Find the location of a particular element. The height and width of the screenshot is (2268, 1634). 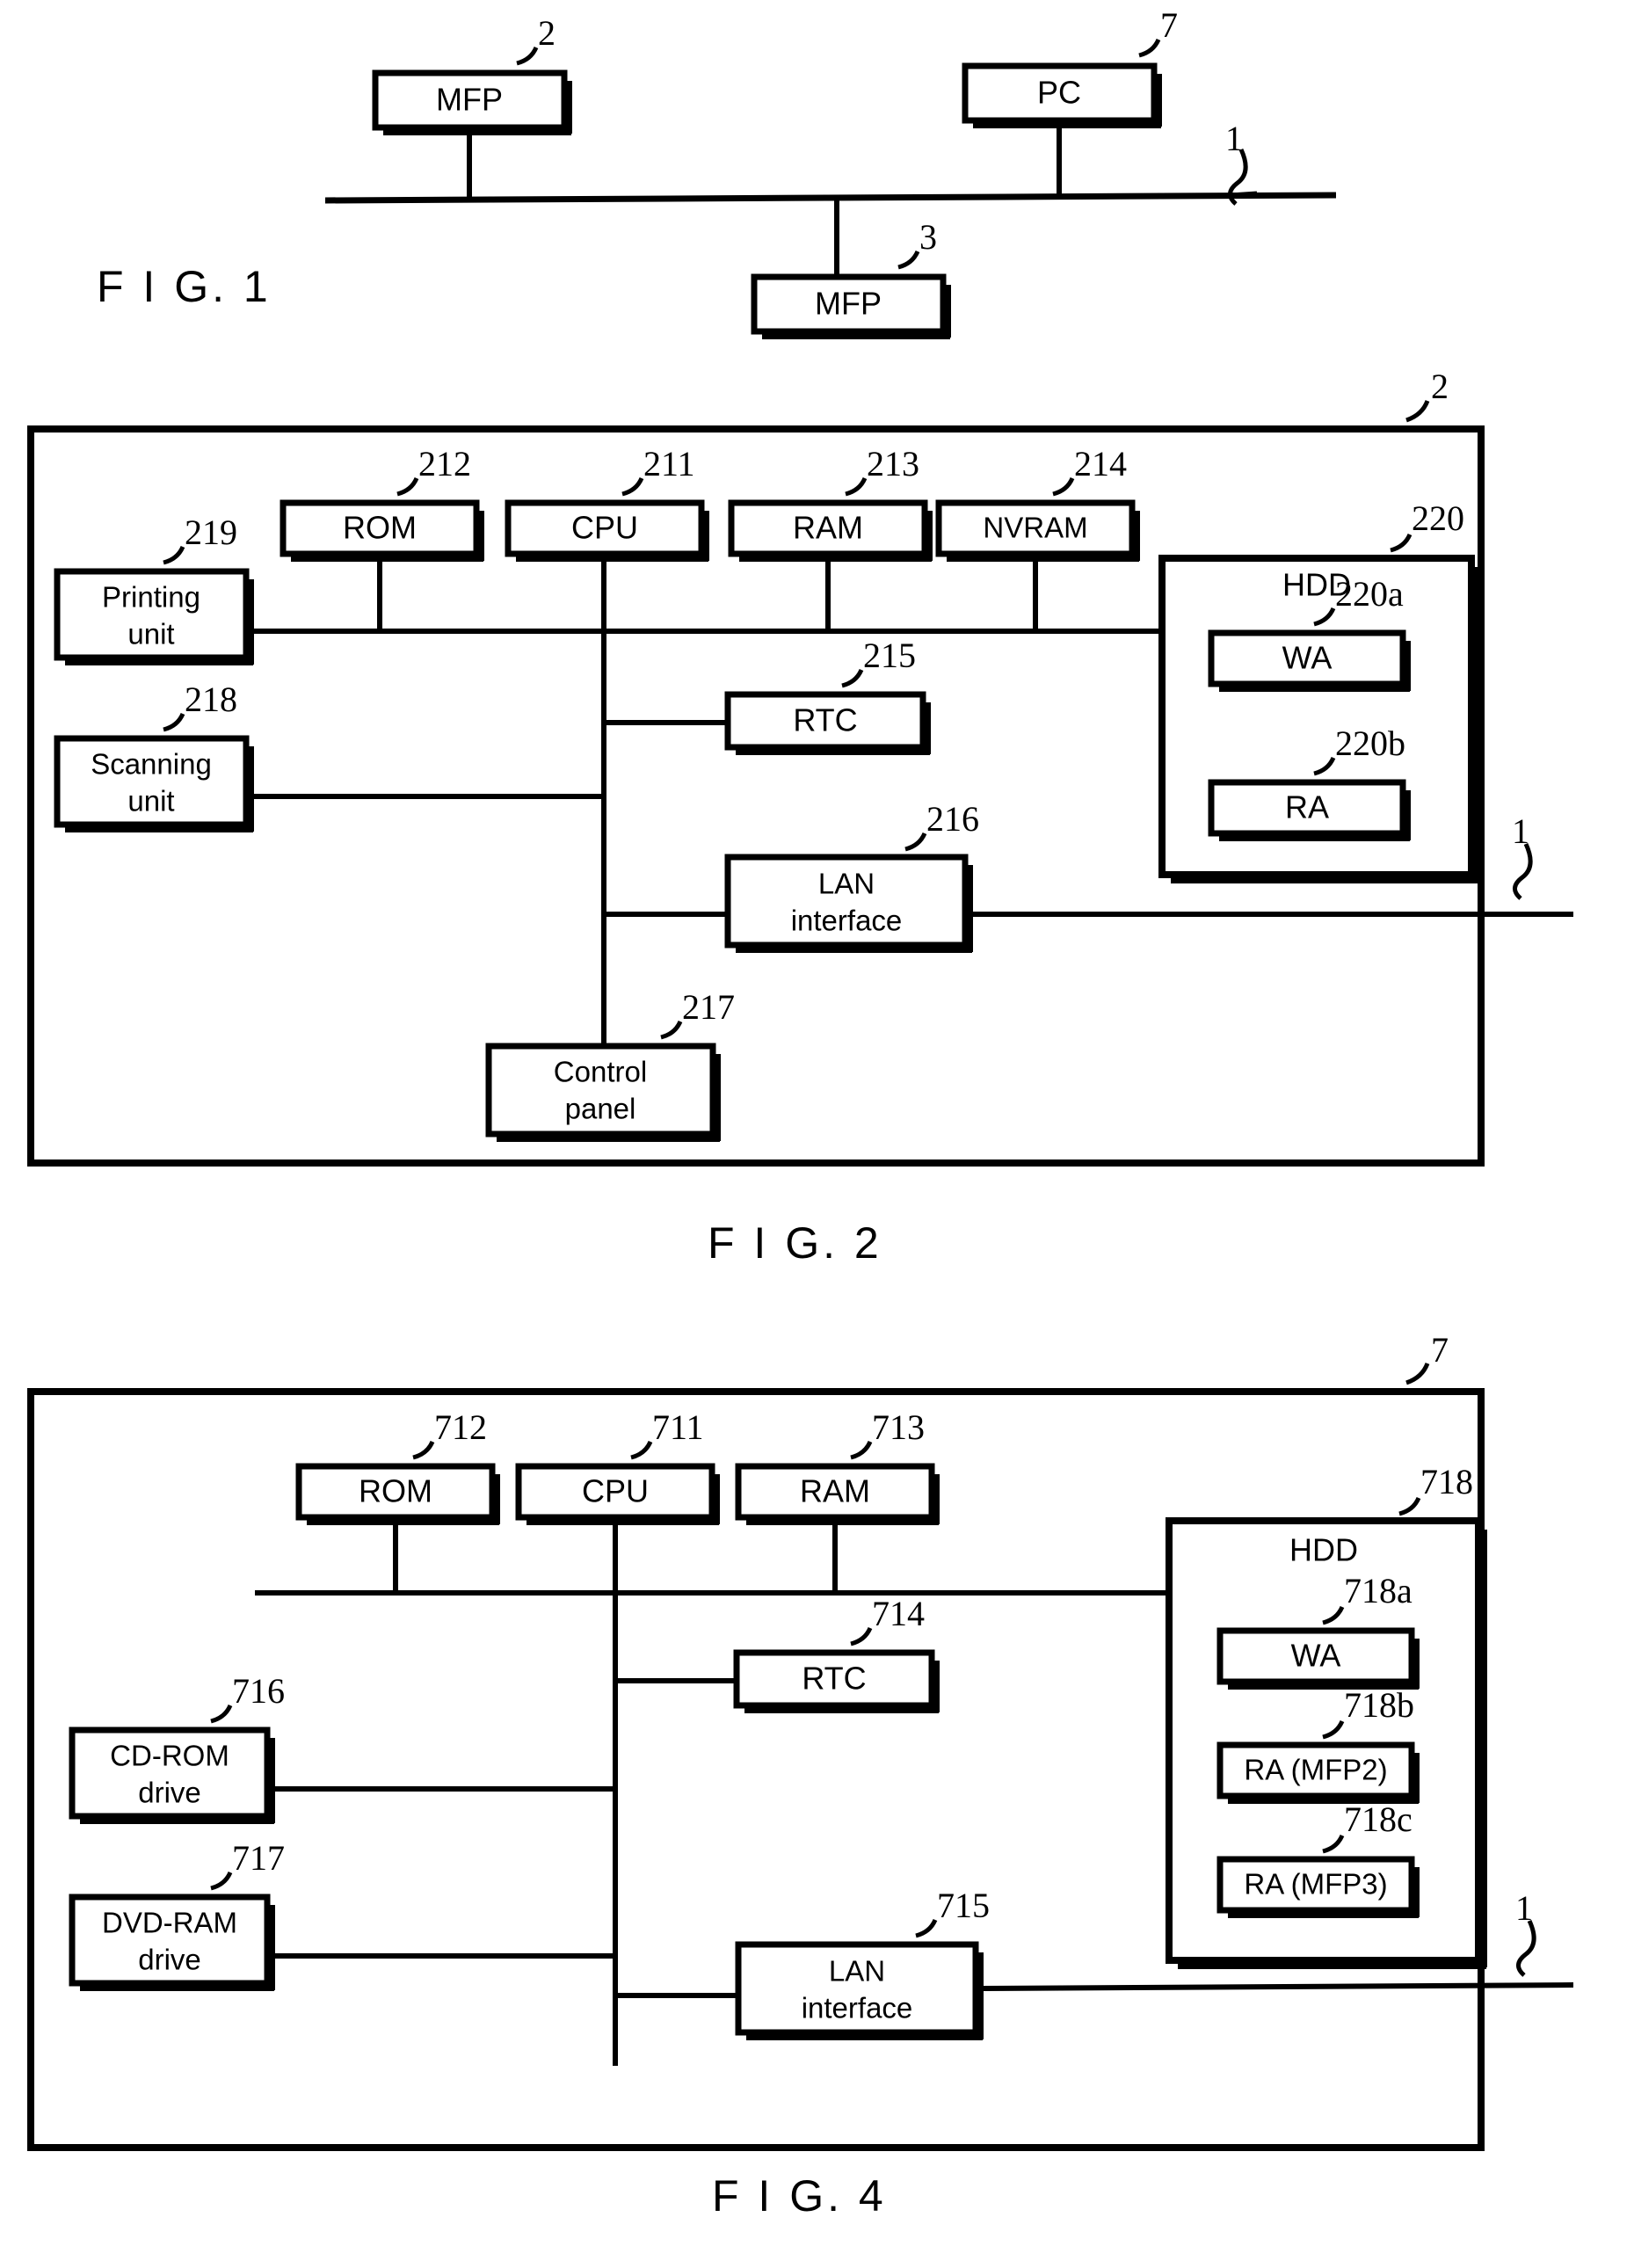

fig2-node-scanning-unit-ref: 218 is located at coordinates (211, 700).